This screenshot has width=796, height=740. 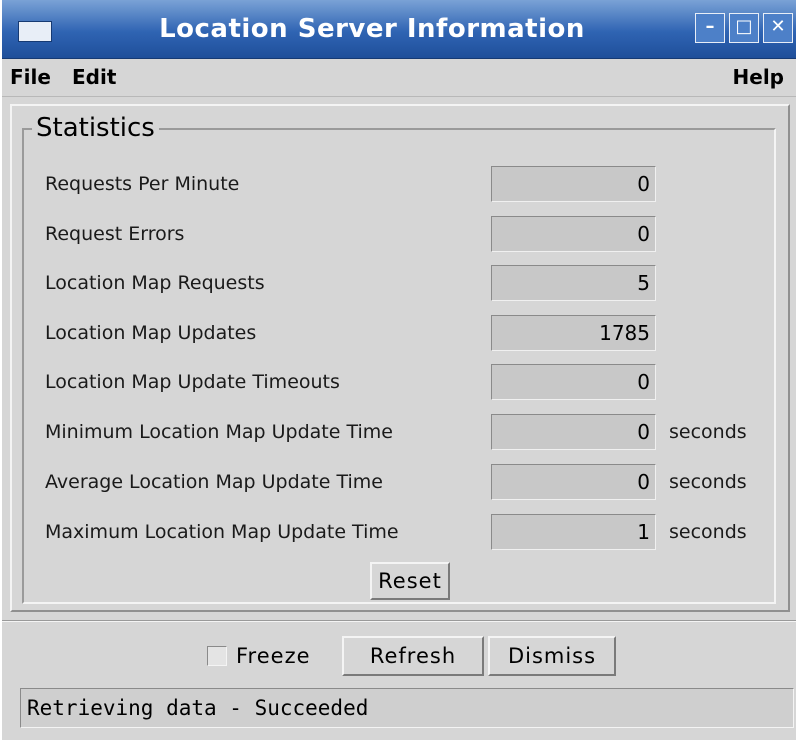 What do you see at coordinates (115, 234) in the screenshot?
I see `request-errors-label: Request Errors` at bounding box center [115, 234].